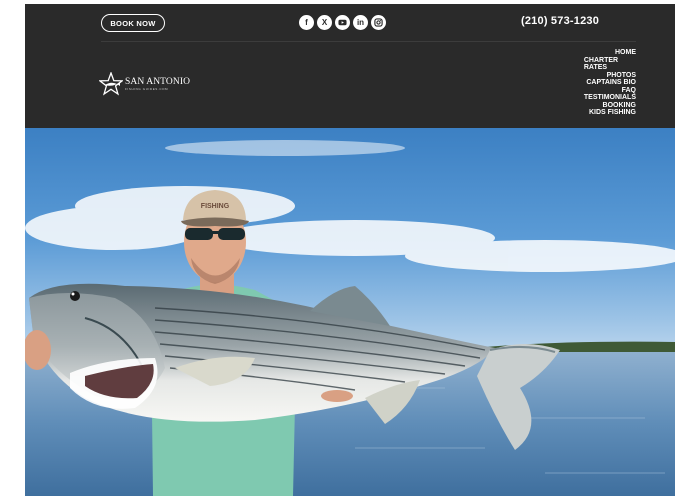 This screenshot has height=500, width=700. Describe the element at coordinates (337, 396) in the screenshot. I see `man-hand-right` at that location.